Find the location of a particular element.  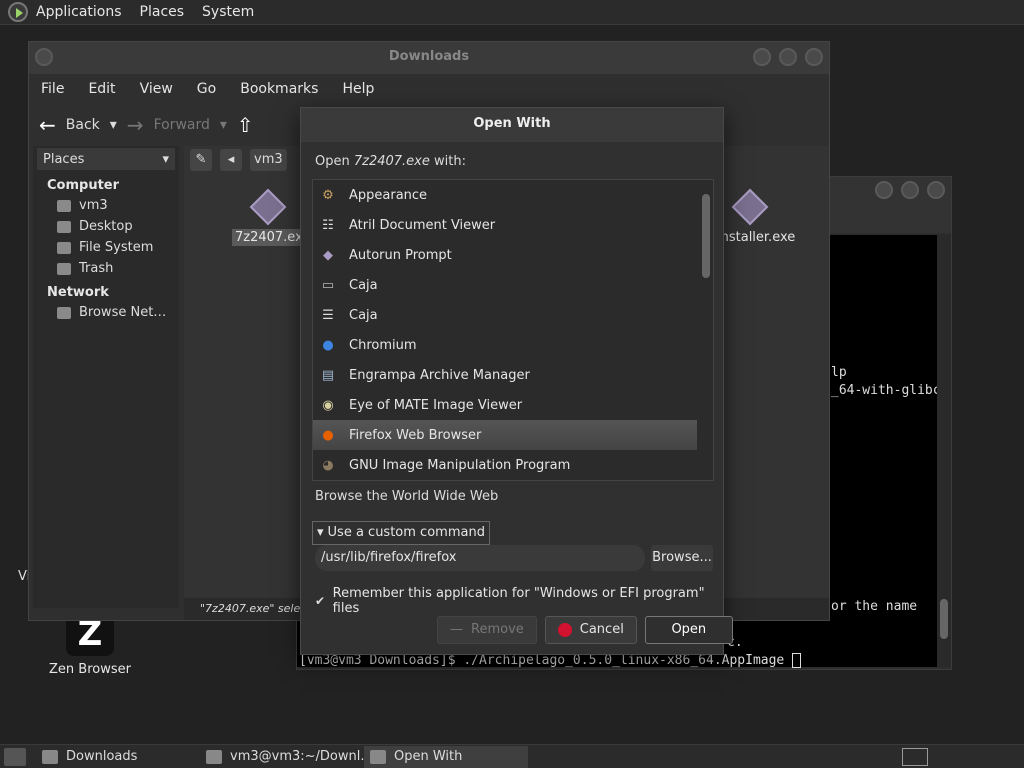

back-arrow-icon: ← is located at coordinates (47, 125).